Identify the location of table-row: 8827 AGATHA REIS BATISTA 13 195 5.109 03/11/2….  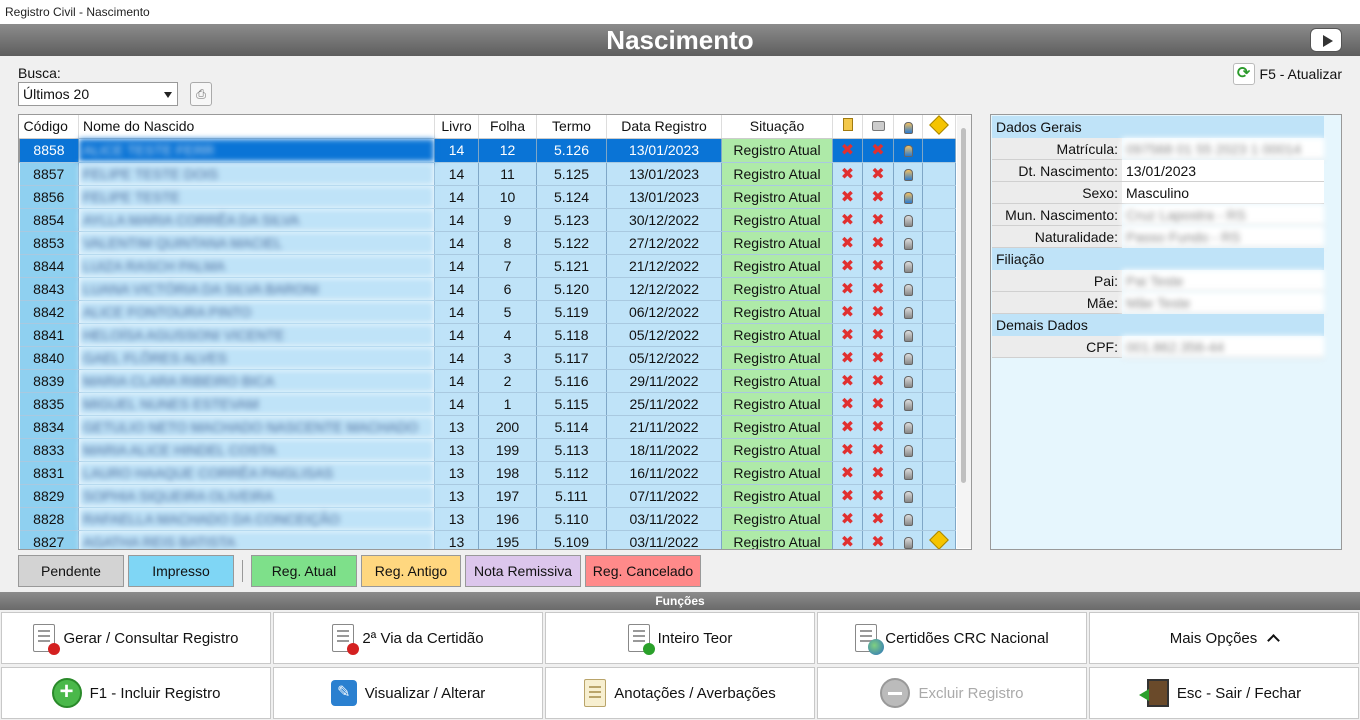
(487, 539).